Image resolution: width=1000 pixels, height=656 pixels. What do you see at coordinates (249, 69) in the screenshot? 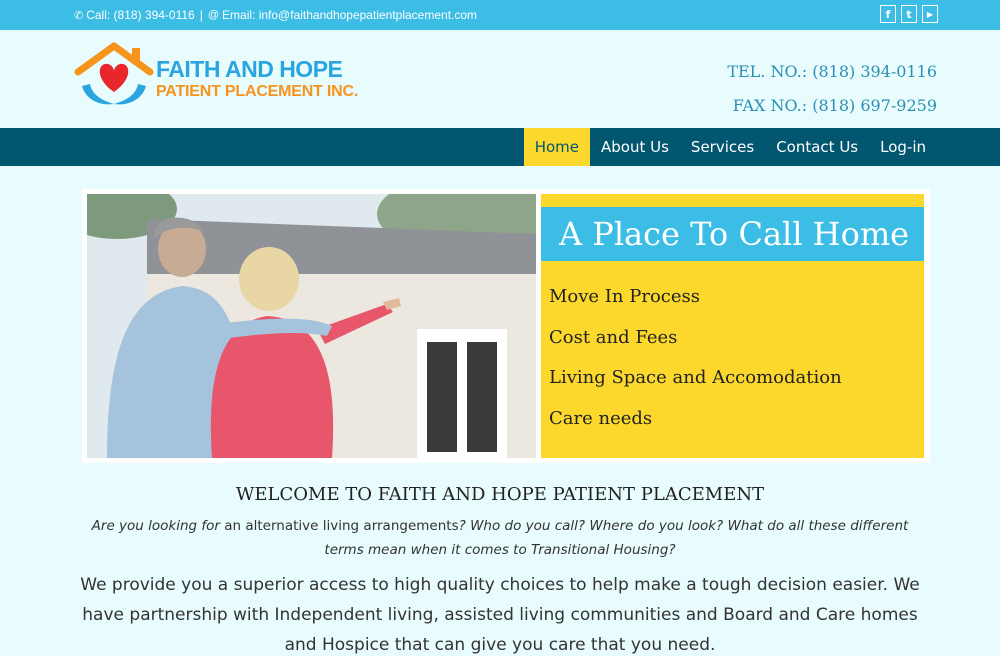
I see `logo-title: FAITH AND HOPE` at bounding box center [249, 69].